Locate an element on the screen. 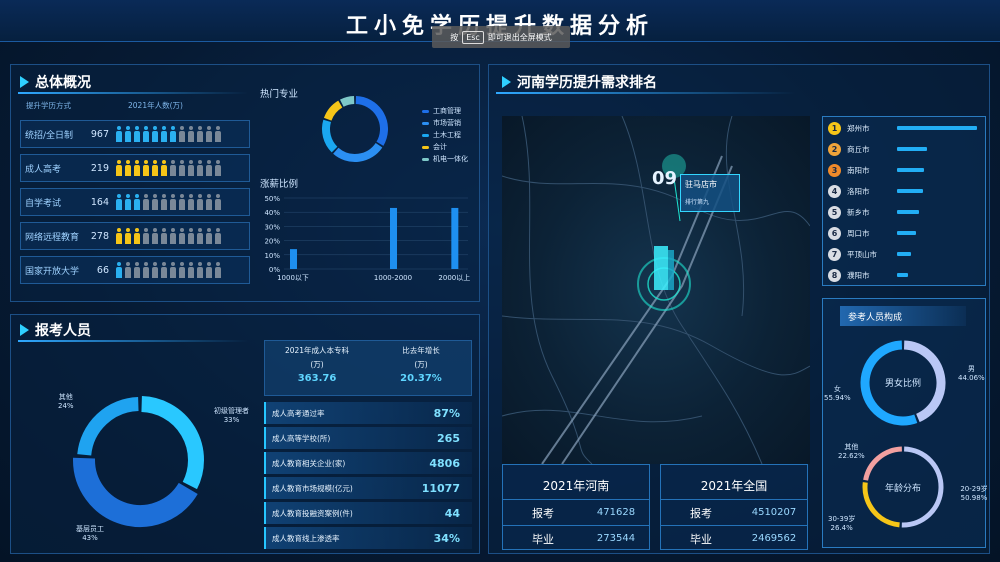  overview-row: 国家开放大学 66 is located at coordinates (135, 270).